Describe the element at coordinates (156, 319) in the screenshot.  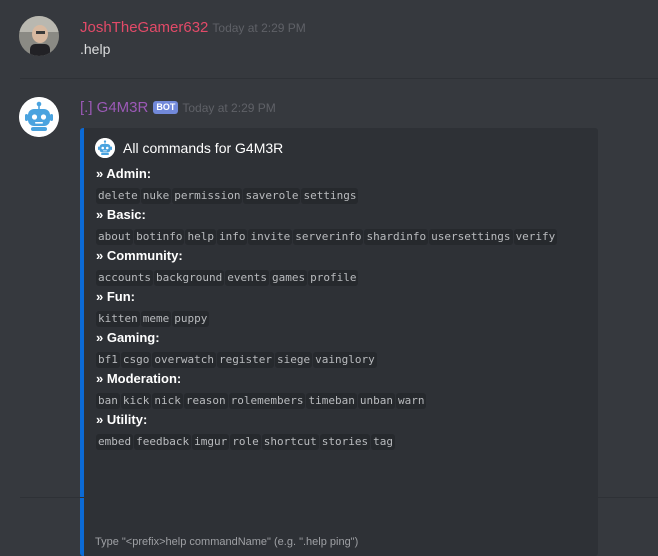
I see `command-code: meme` at that location.